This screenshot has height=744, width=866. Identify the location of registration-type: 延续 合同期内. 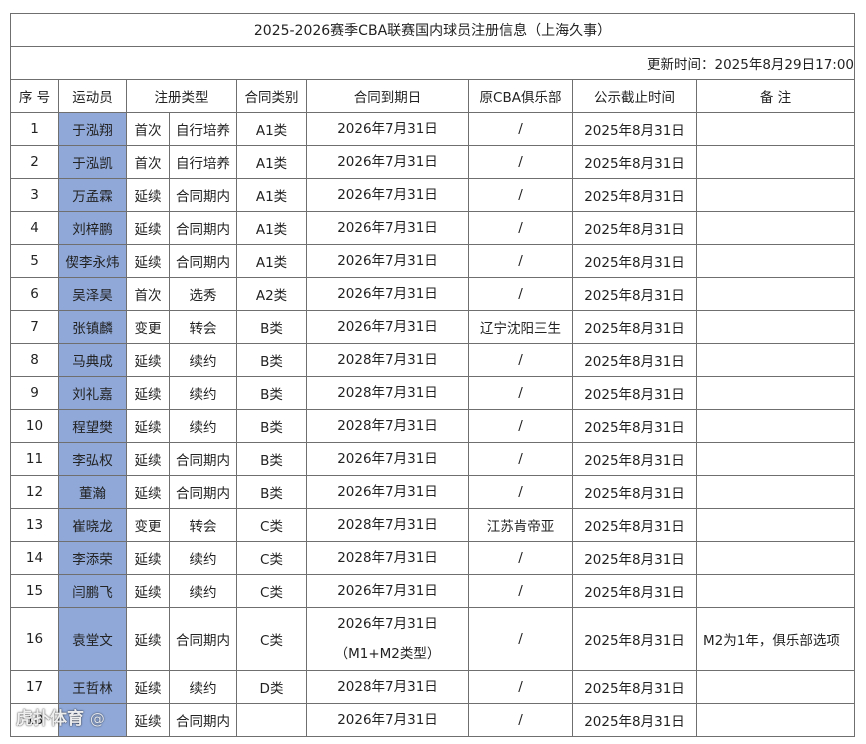
(181, 195).